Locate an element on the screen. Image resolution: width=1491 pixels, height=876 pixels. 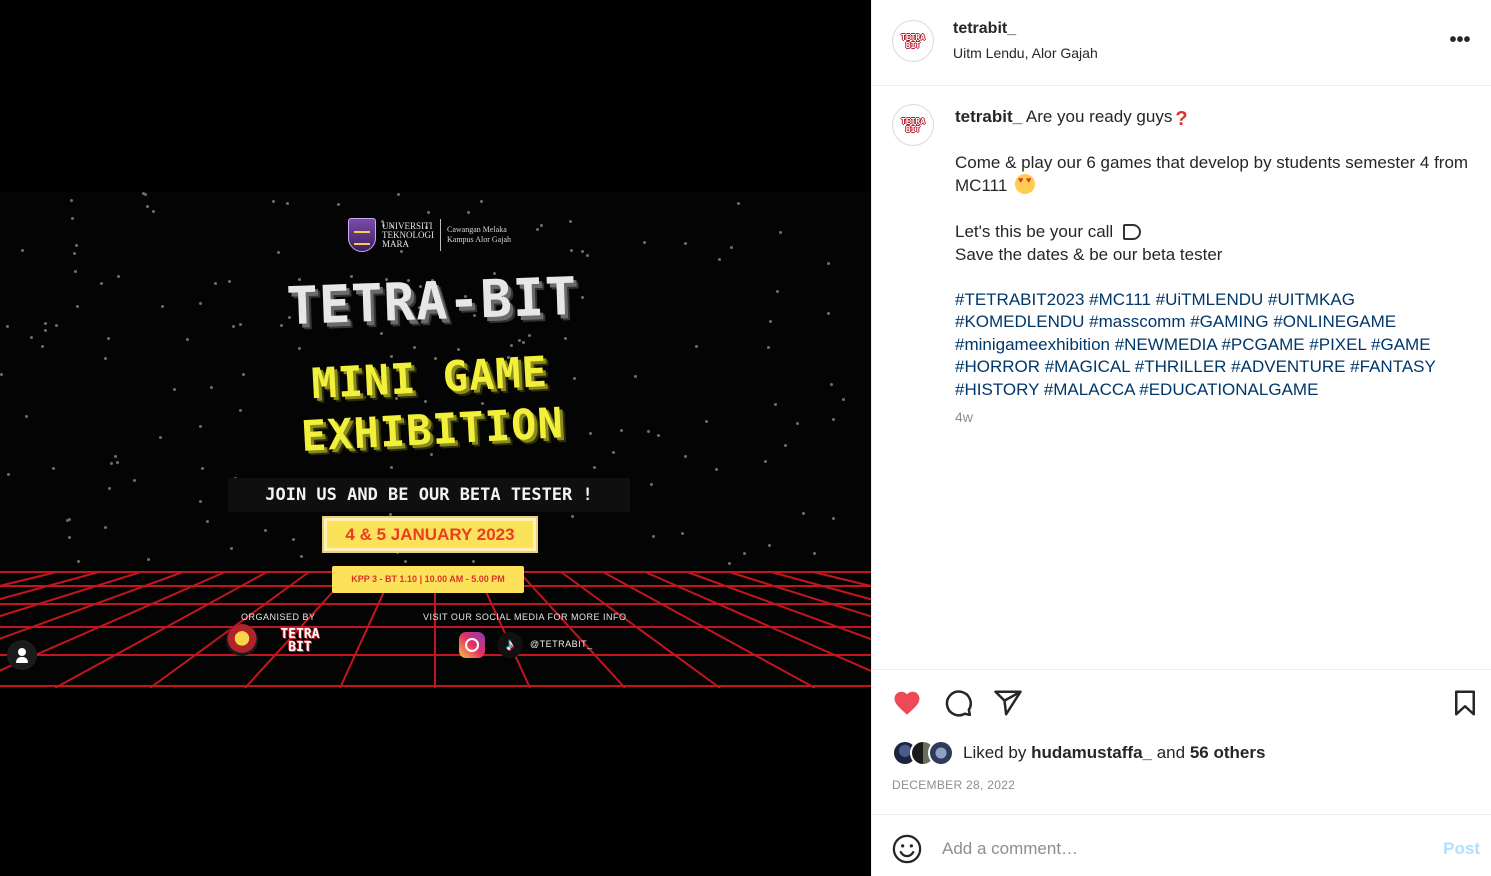
post-comment-button: Post is located at coordinates (1461, 849).